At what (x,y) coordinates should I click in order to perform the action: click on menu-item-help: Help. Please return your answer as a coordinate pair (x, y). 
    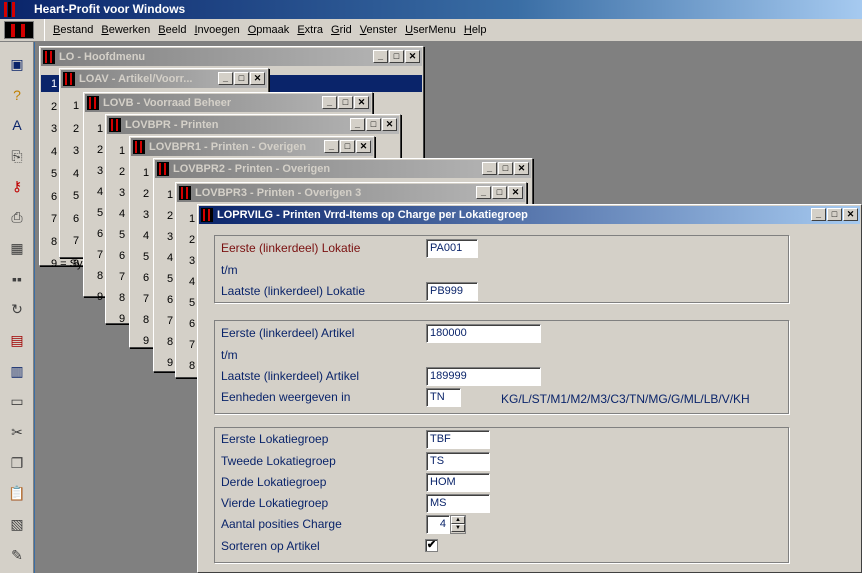
    Looking at the image, I should click on (475, 30).